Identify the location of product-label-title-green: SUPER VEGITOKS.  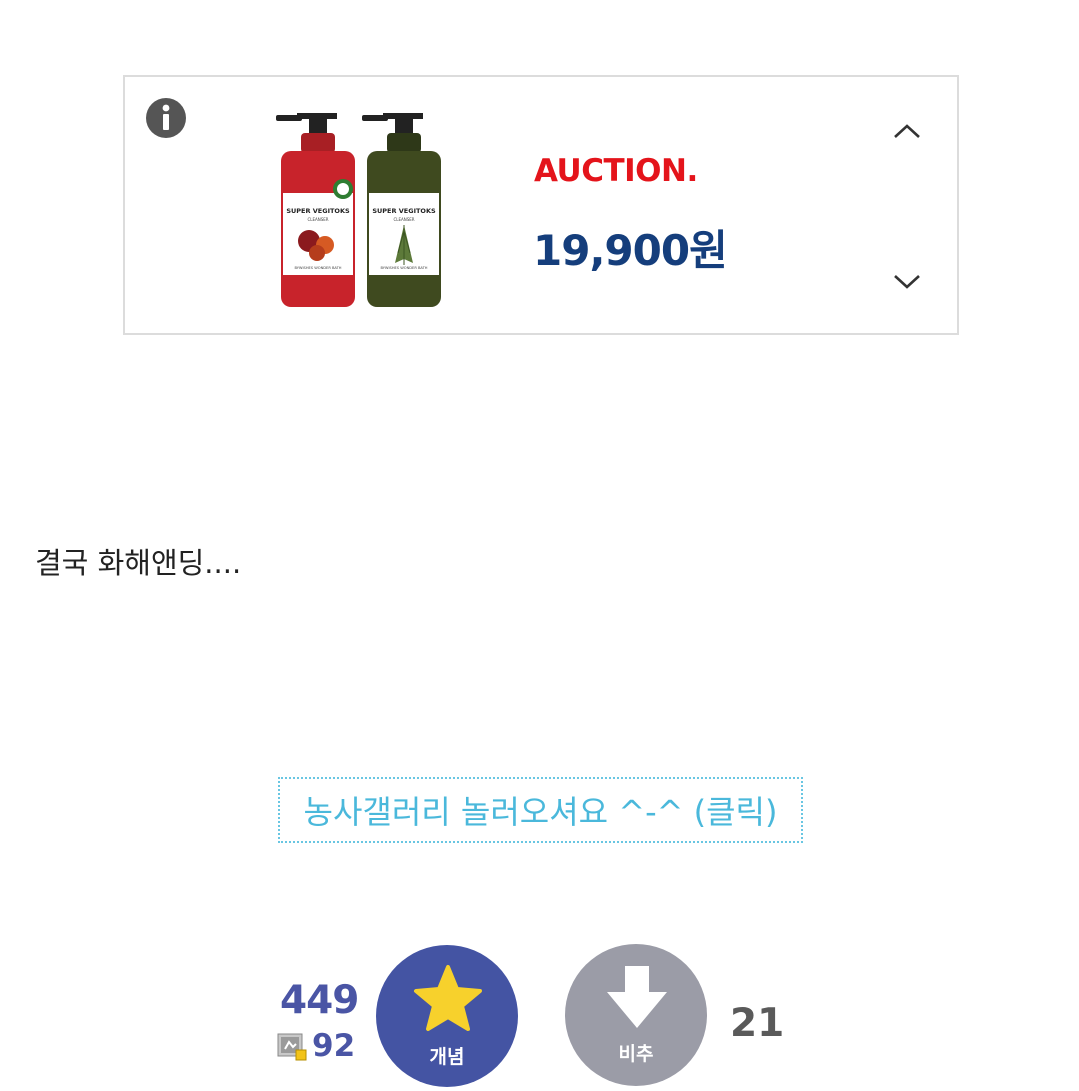
(404, 211).